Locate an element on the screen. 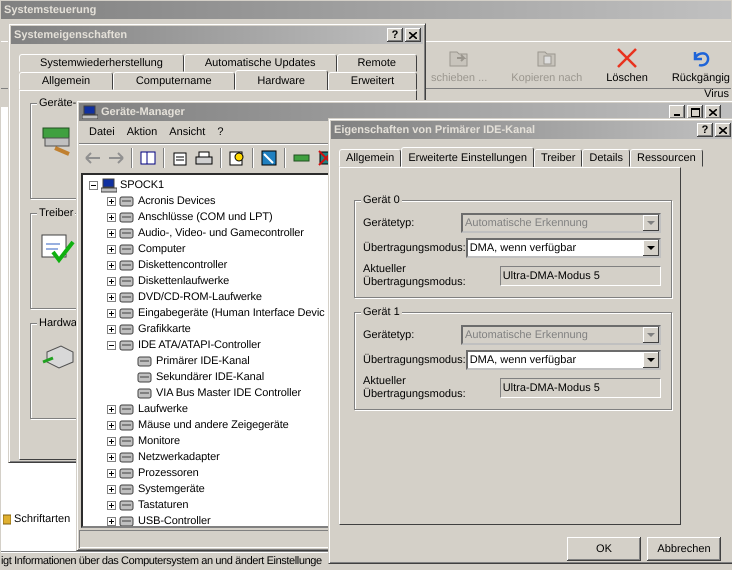  tab: Ressourcen is located at coordinates (666, 158).